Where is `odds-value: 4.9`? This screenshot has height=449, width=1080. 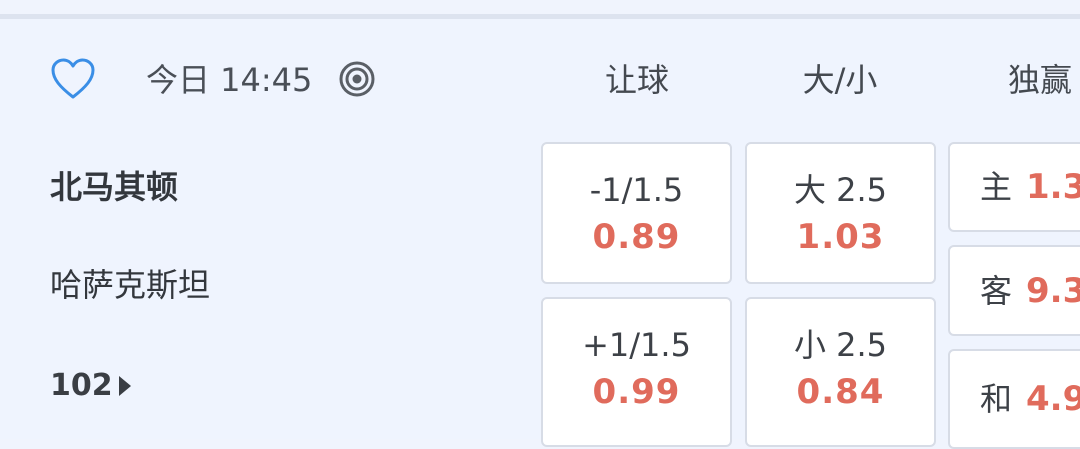
odds-value: 4.9 is located at coordinates (1053, 399).